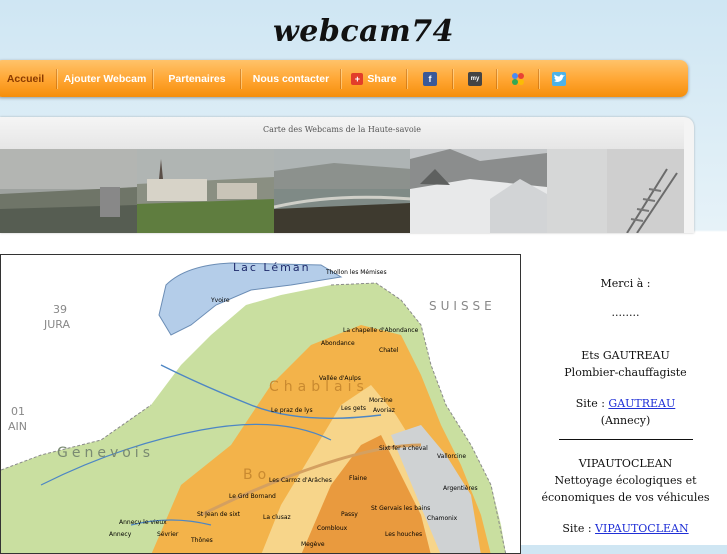 This screenshot has width=727, height=554. I want to click on nav-twitter, so click(559, 78).